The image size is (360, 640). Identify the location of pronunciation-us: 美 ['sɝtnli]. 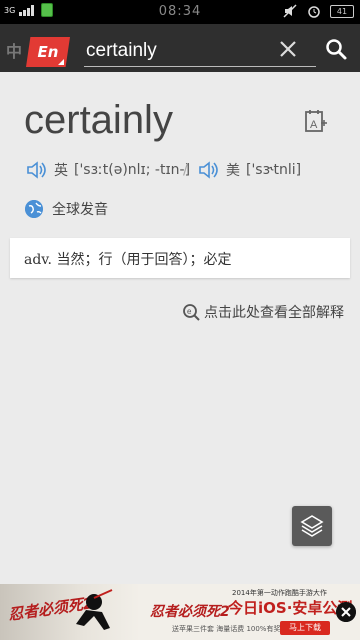
(249, 170).